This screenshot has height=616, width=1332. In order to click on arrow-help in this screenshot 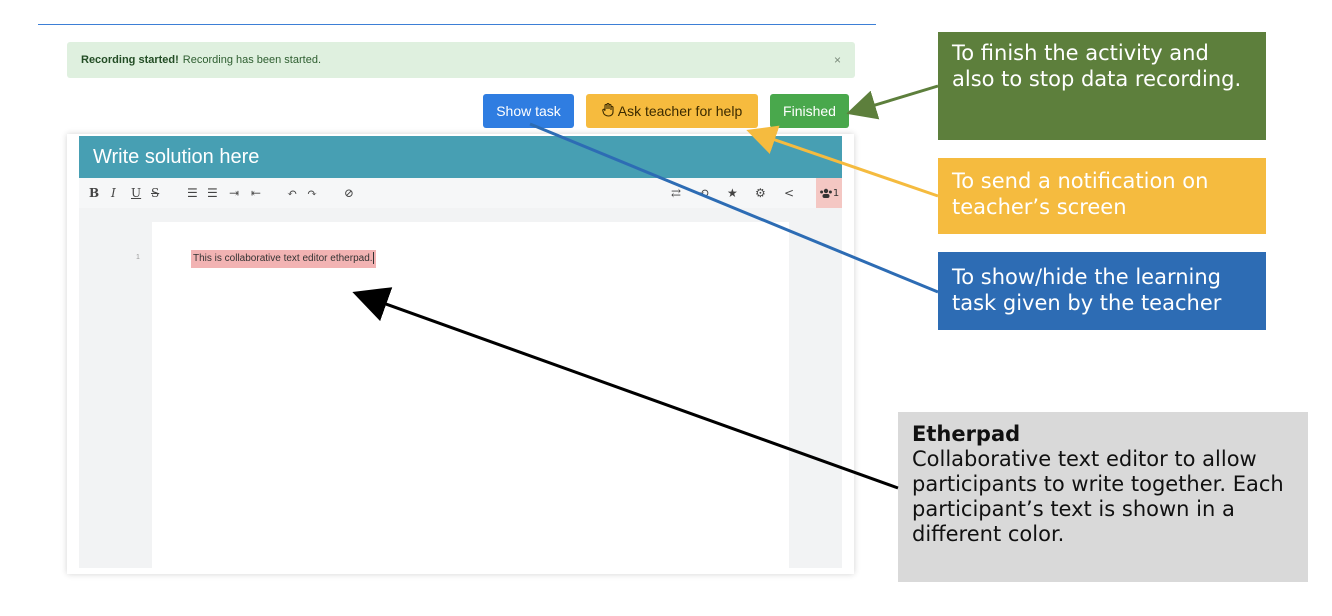, I will do `click(842, 161)`.